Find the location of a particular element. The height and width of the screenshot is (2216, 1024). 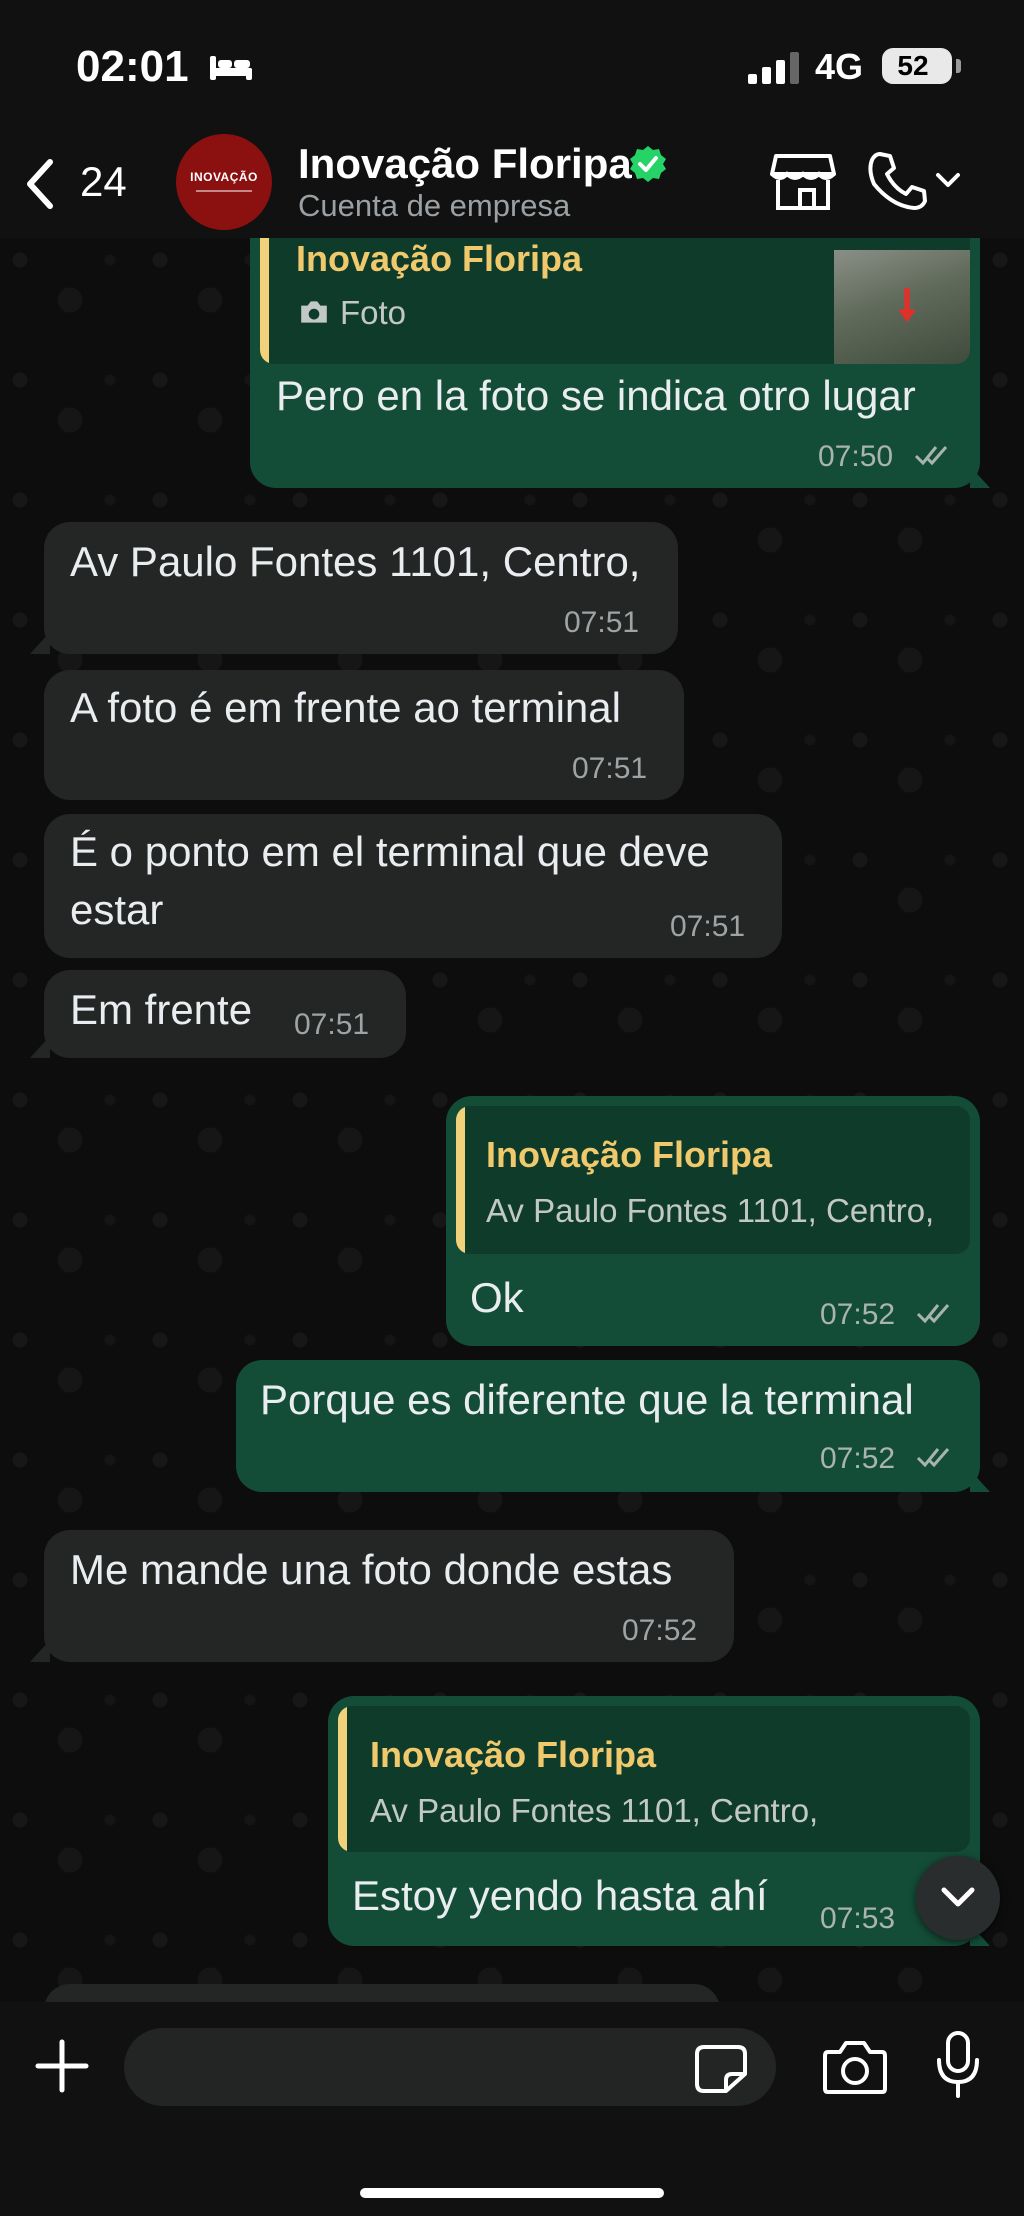

bed-icon is located at coordinates (231, 68).